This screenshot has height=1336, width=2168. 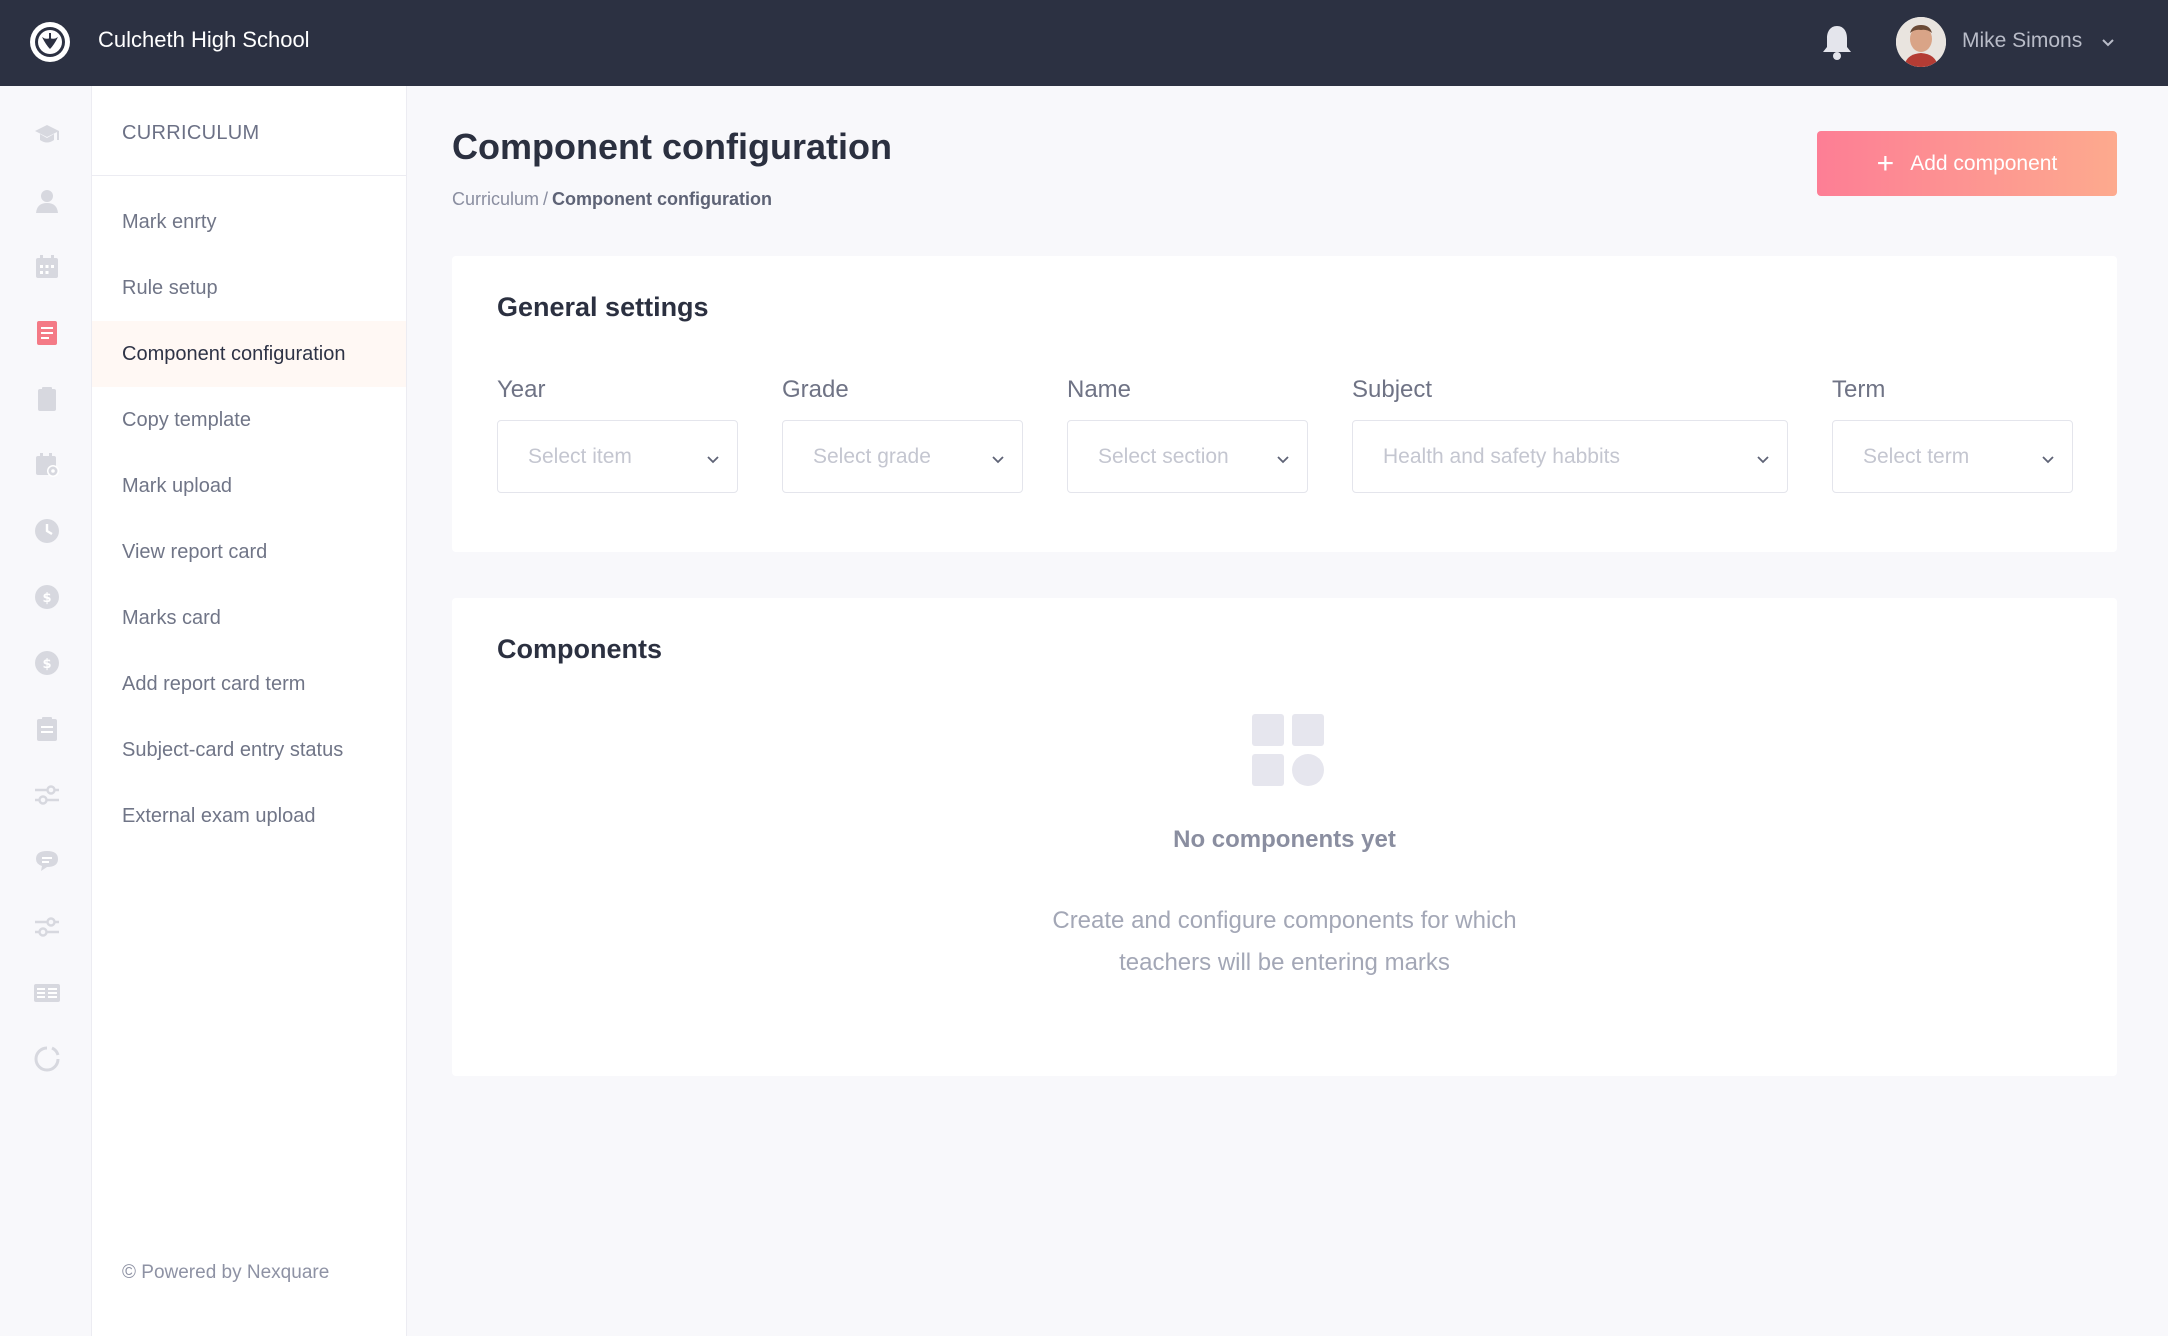 I want to click on chat-icon, so click(x=47, y=861).